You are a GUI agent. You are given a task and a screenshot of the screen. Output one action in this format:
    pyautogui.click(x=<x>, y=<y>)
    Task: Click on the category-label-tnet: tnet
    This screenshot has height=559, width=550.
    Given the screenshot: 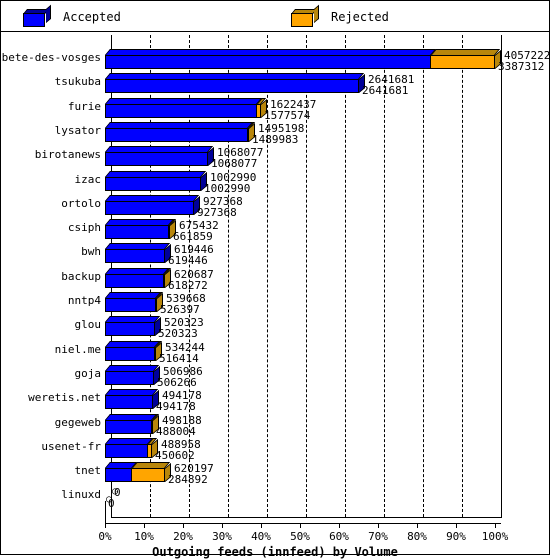 What is the action you would take?
    pyautogui.click(x=88, y=471)
    